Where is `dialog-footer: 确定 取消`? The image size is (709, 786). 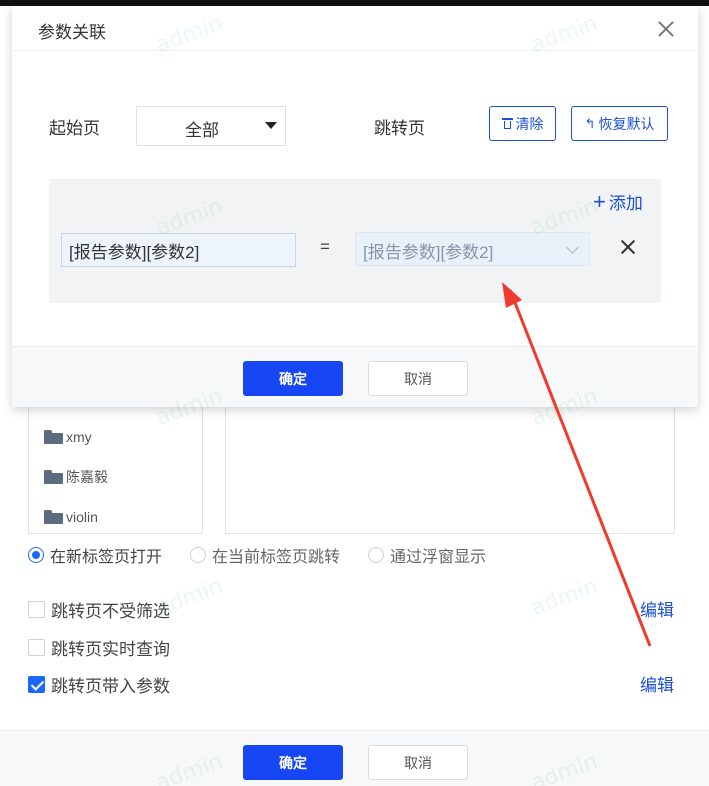
dialog-footer: 确定 取消 is located at coordinates (355, 376).